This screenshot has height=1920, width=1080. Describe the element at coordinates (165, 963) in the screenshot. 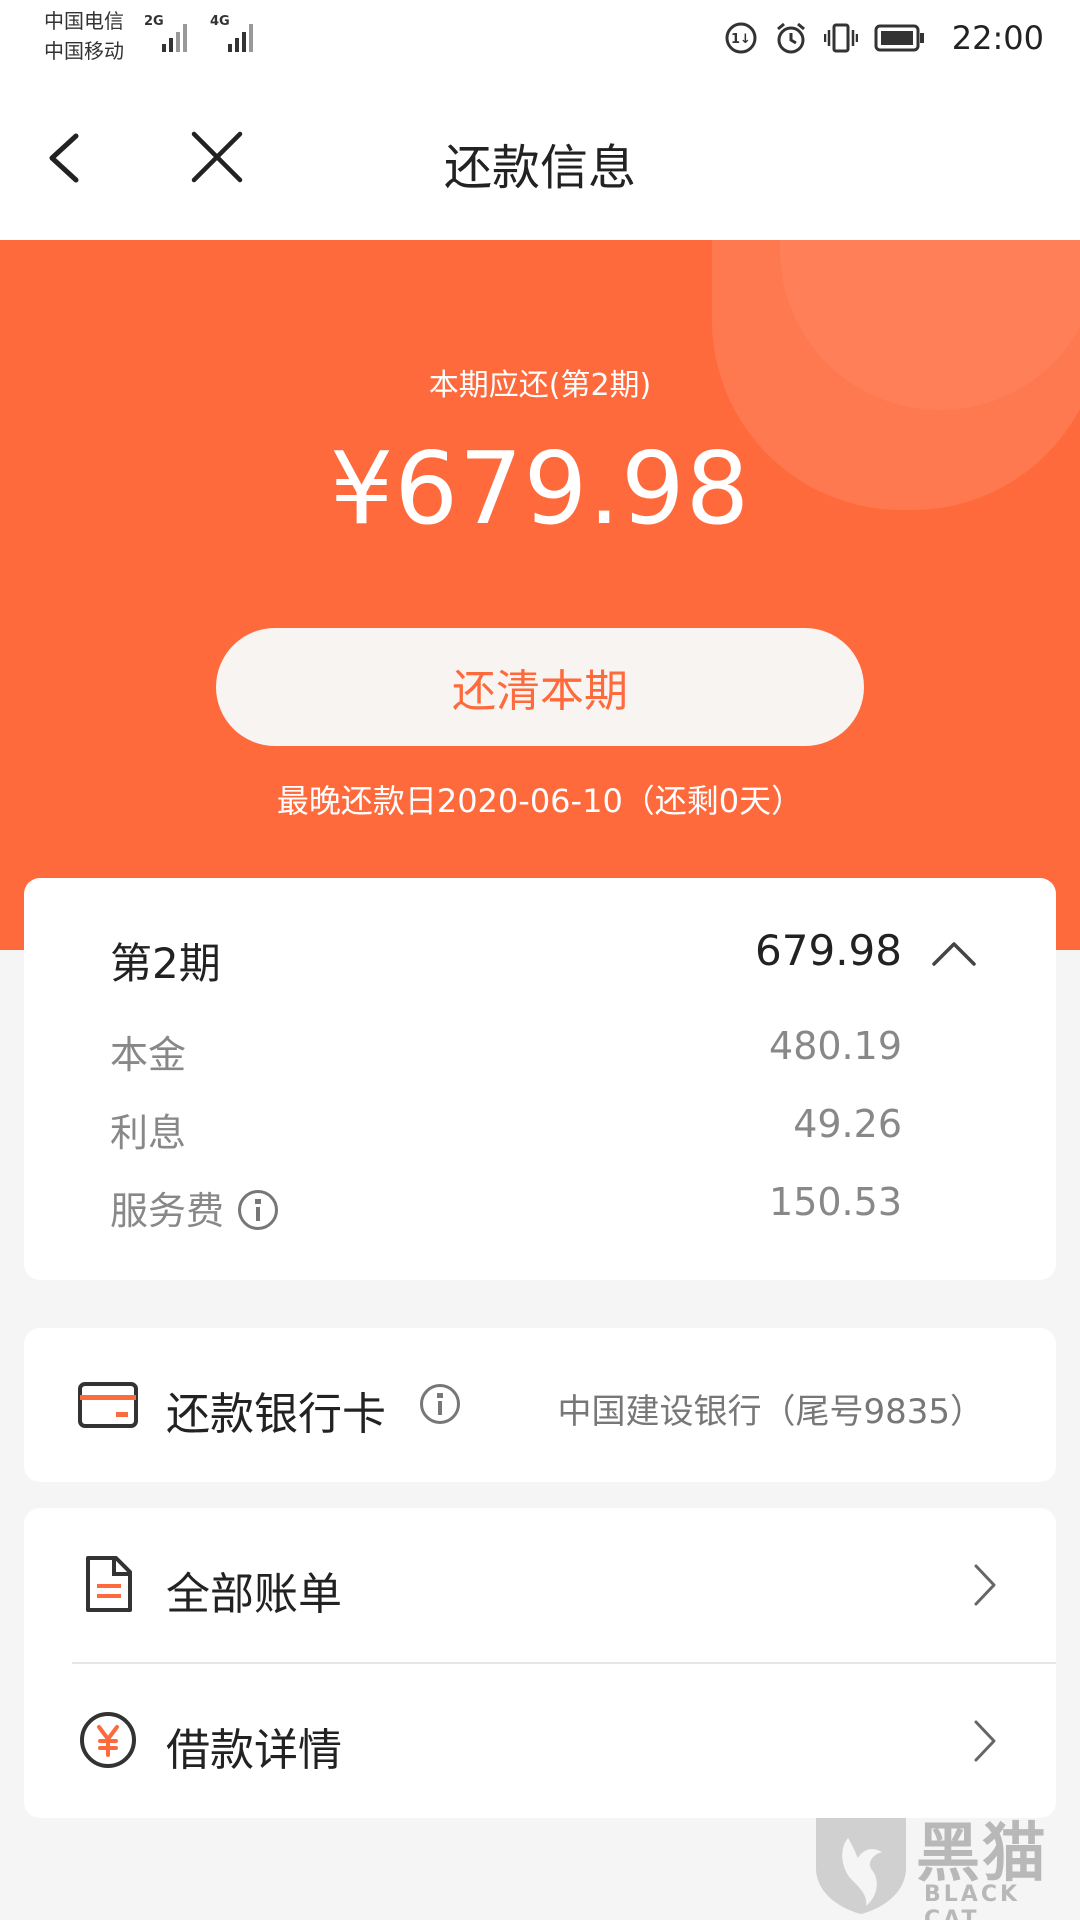

I see `breakdown-period: 第2期` at that location.